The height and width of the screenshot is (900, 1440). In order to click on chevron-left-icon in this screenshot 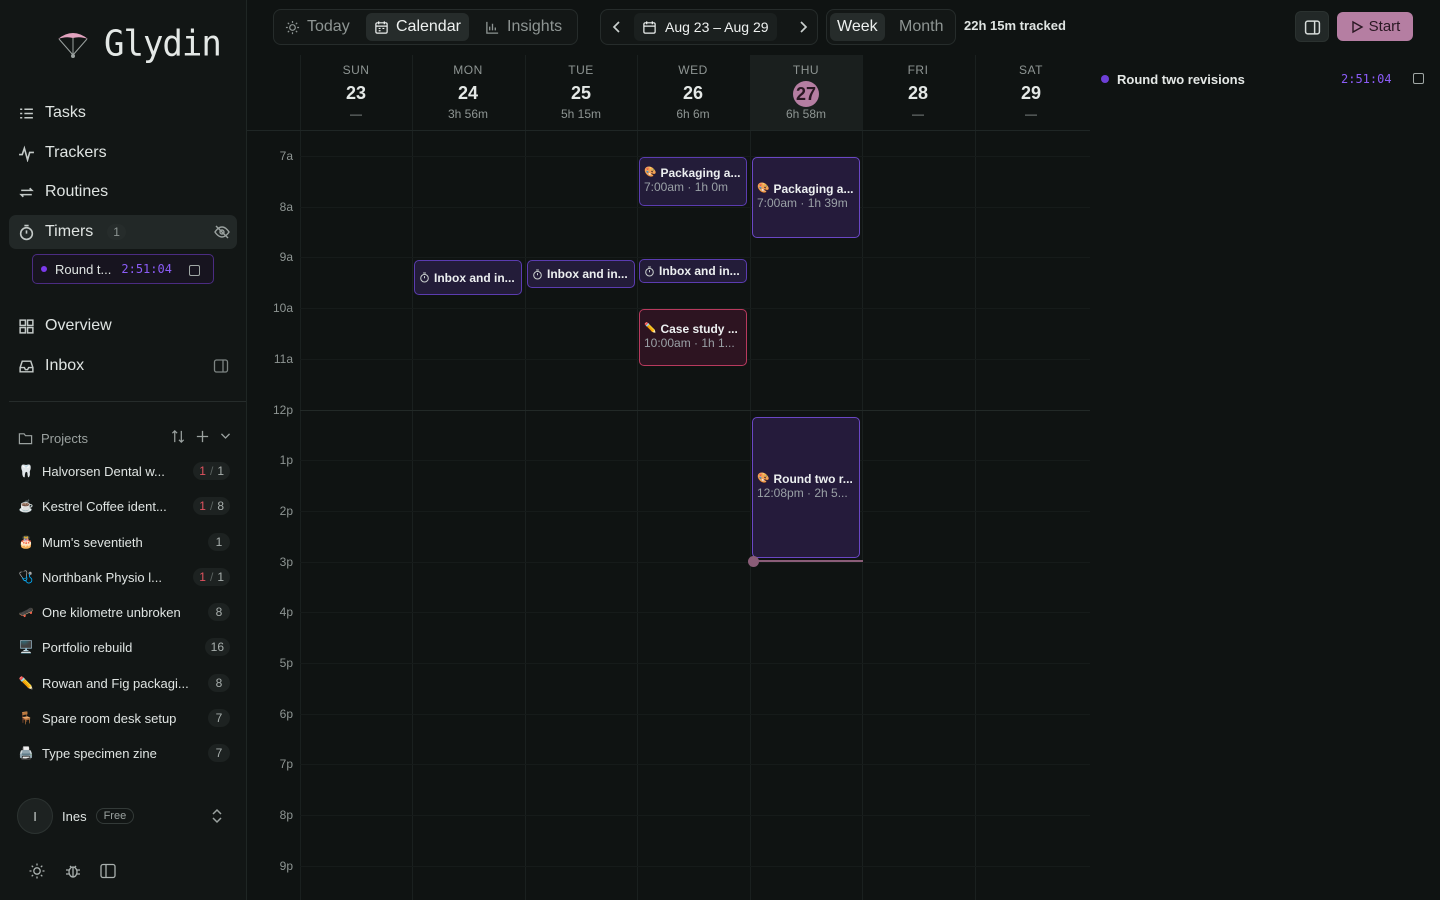, I will do `click(617, 27)`.